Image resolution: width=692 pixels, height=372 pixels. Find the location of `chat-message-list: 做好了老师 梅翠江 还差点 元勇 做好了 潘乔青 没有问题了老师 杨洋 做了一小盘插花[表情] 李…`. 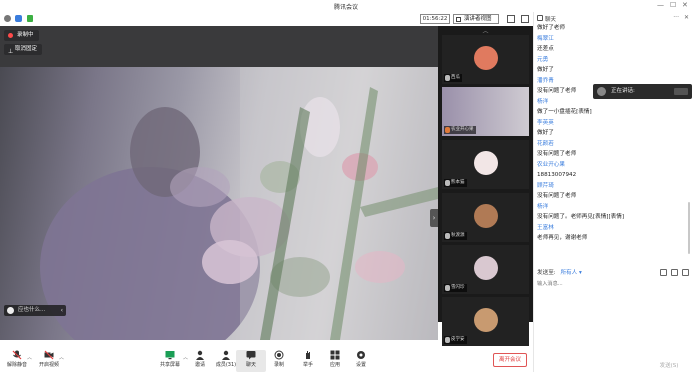

chat-message-list: 做好了老师 梅翠江 还差点 元勇 做好了 潘乔青 没有问题了老师 杨洋 做了一小盘插花[表情] 李… is located at coordinates (611, 143).